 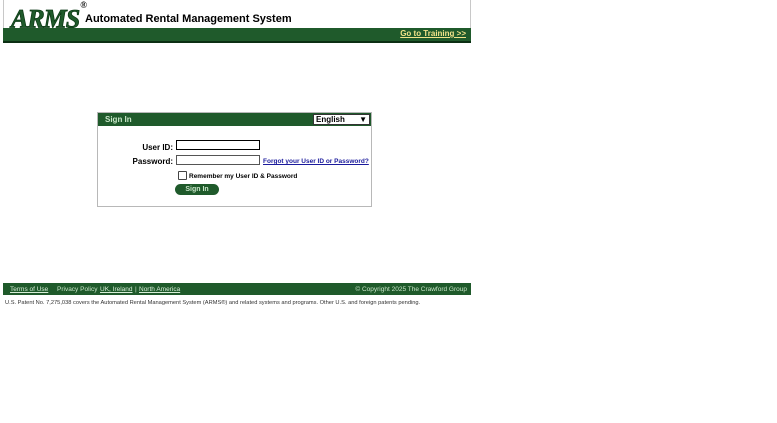 I want to click on arms-logo: ARMS®, so click(x=49, y=16).